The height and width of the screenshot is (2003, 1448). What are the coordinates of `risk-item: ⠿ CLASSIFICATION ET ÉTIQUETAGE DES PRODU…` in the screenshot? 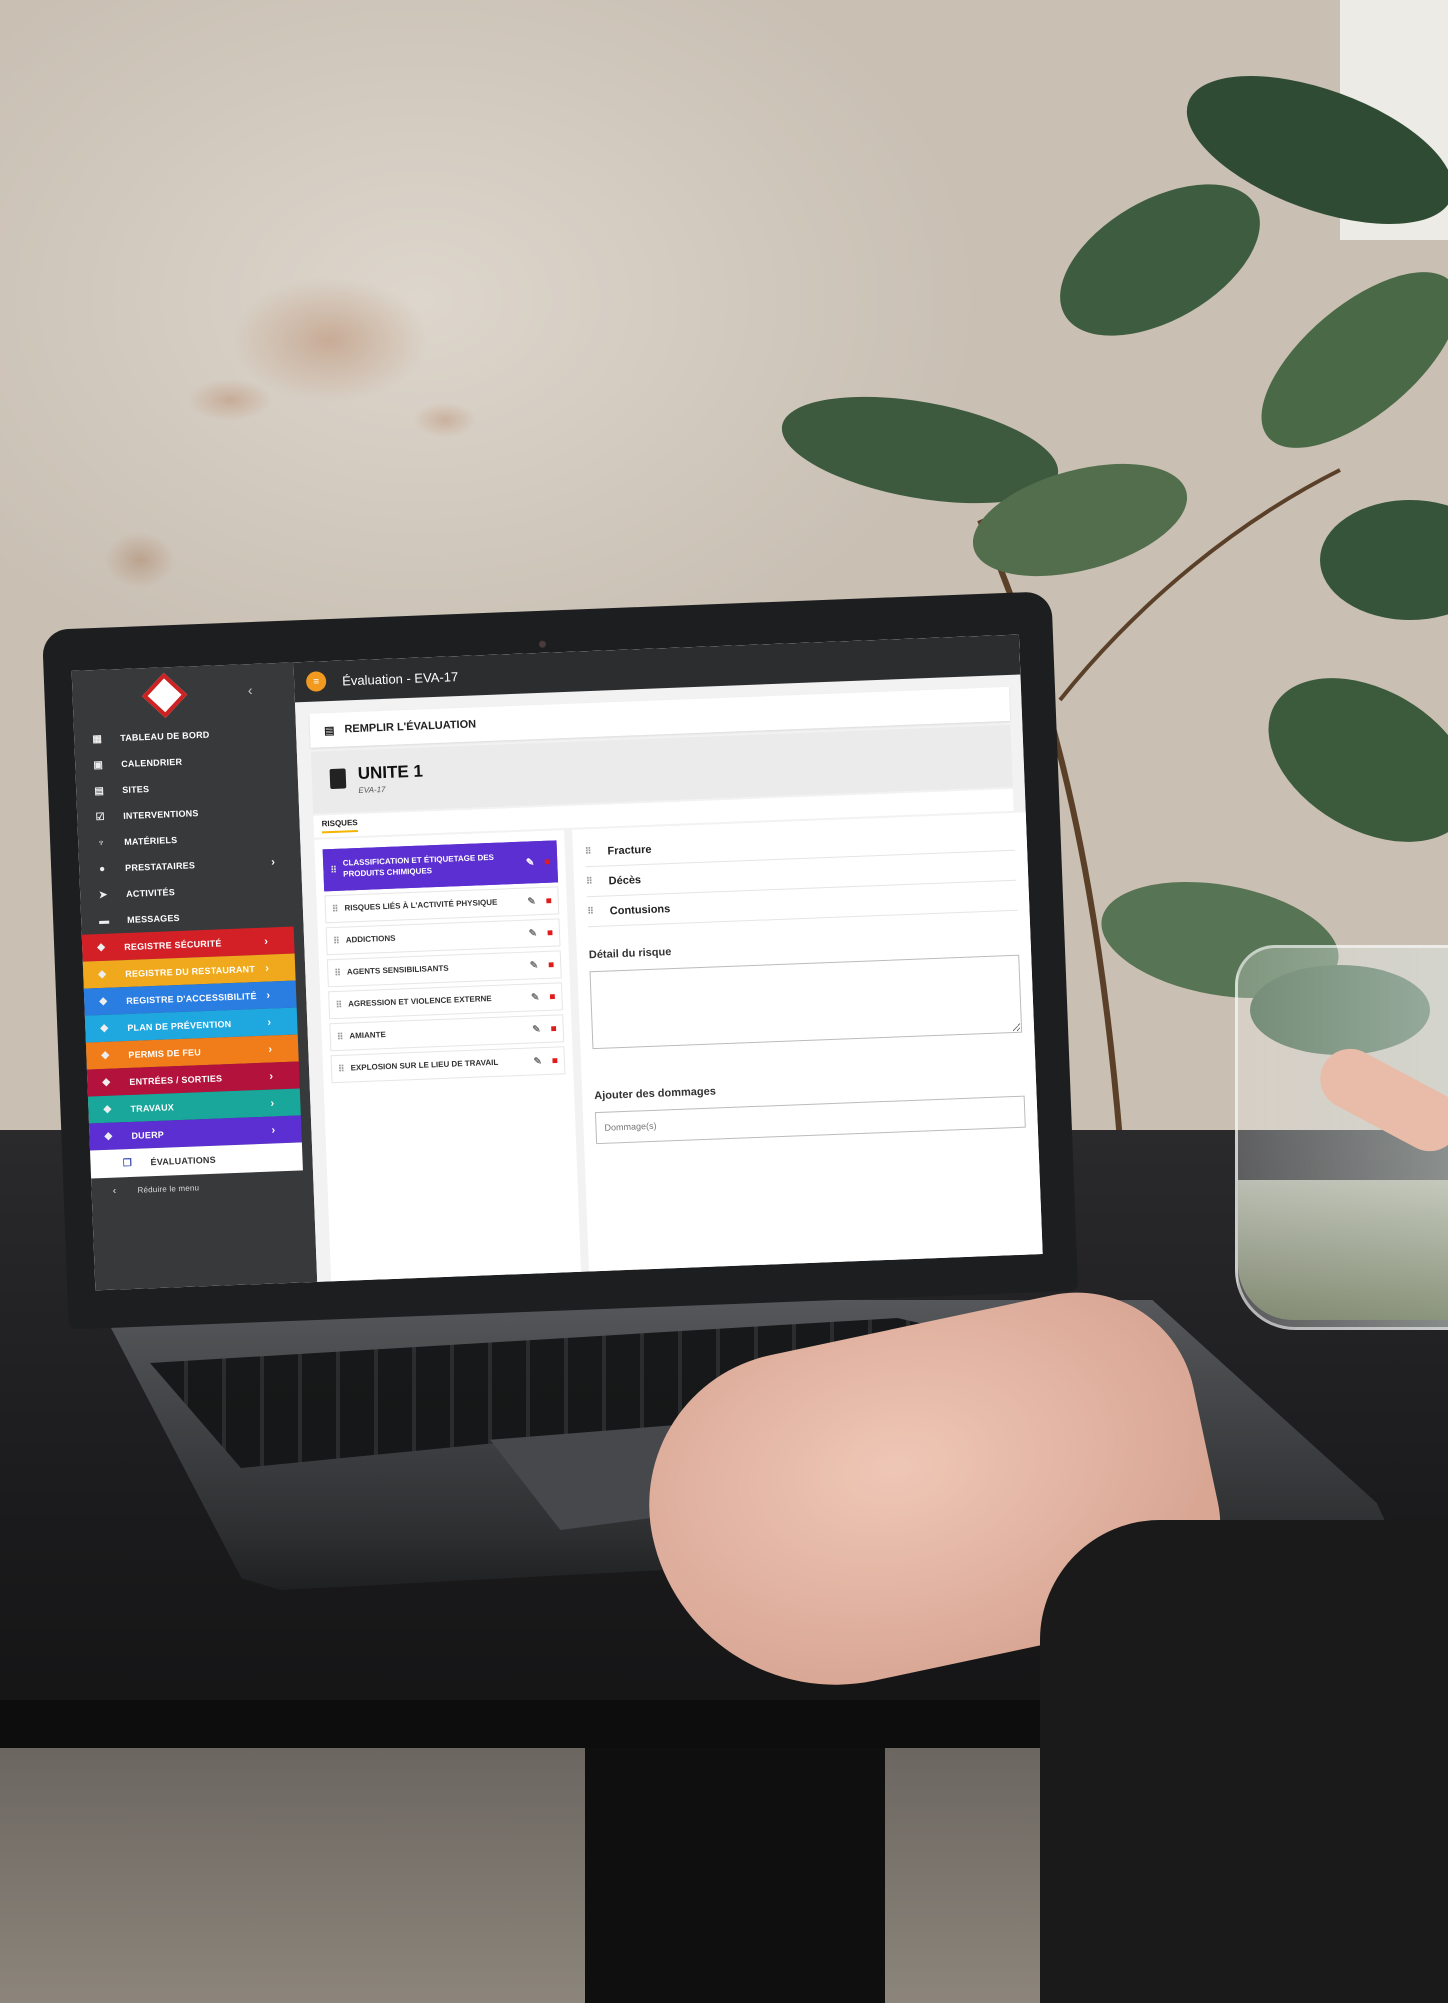 It's located at (440, 866).